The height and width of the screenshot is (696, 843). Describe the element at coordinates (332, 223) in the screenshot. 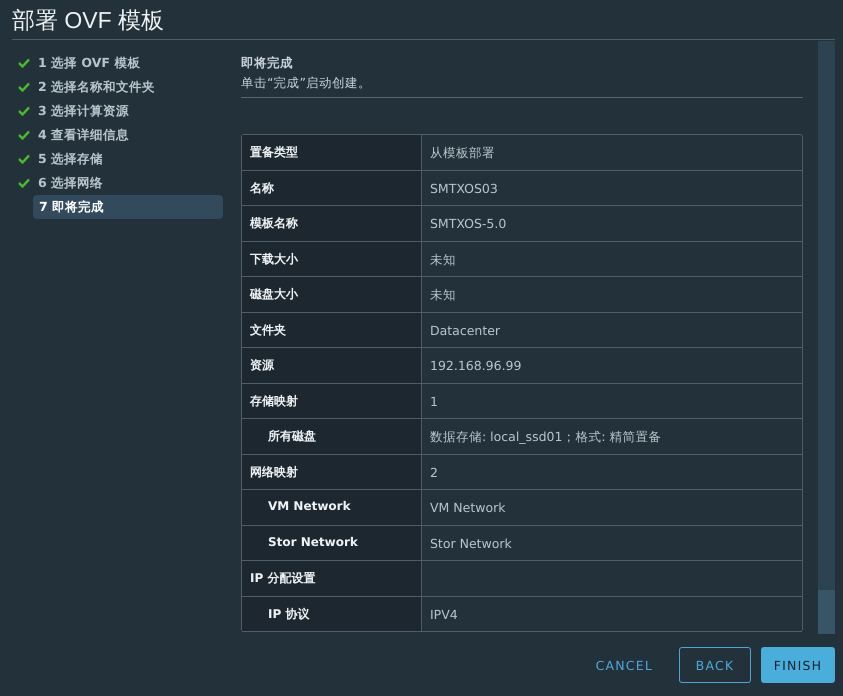

I see `table-cell: 模板名称` at that location.